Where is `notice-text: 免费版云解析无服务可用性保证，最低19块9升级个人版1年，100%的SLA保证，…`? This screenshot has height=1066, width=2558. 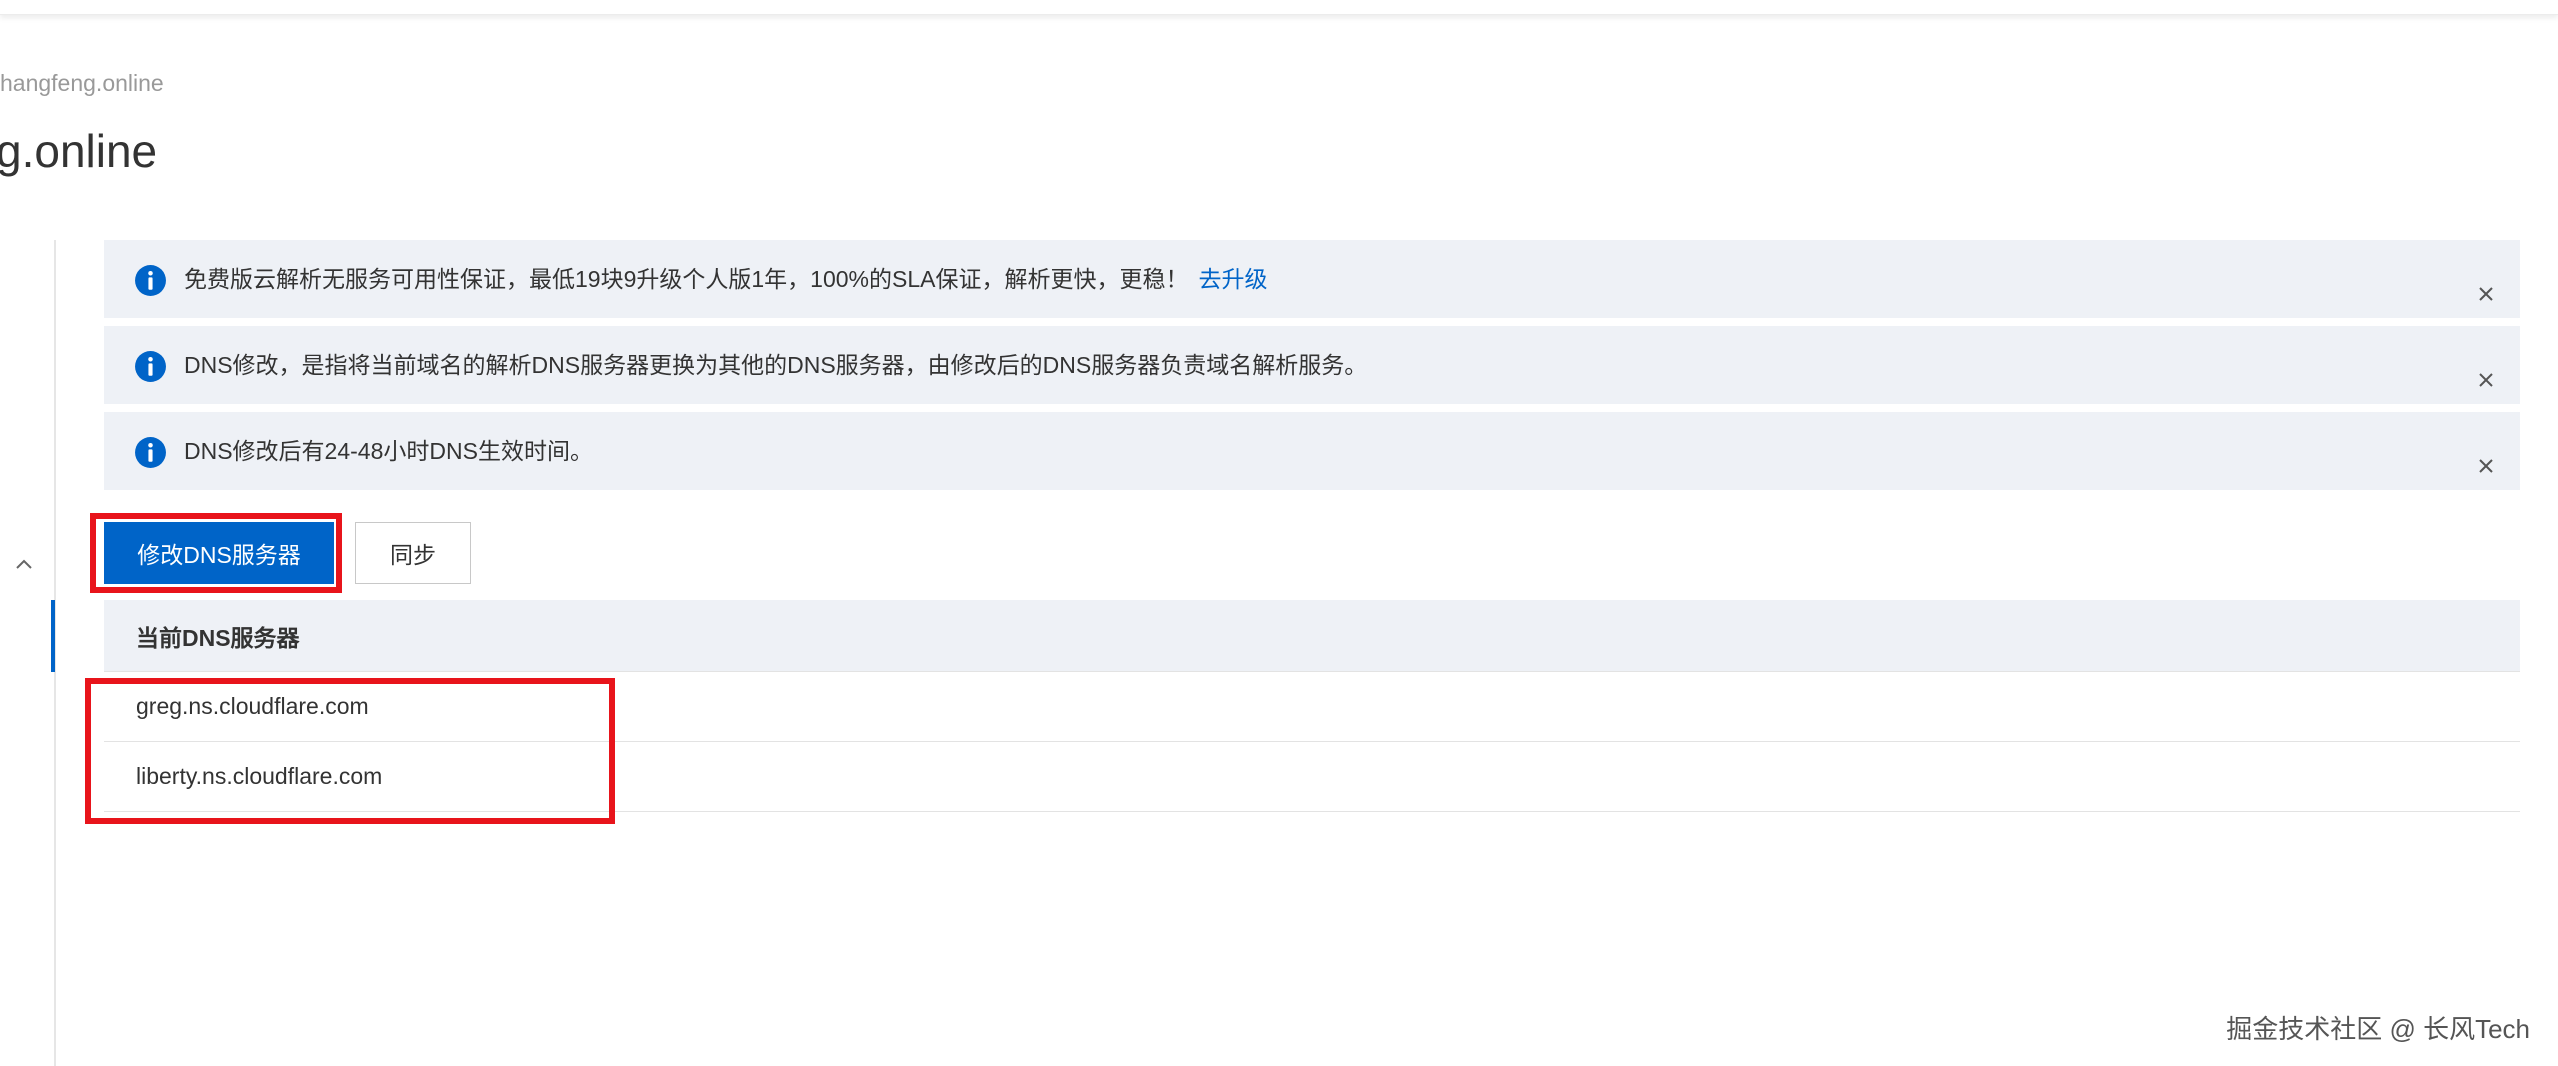
notice-text: 免费版云解析无服务可用性保证，最低19块9升级个人版1年，100%的SLA保证，… is located at coordinates (686, 279).